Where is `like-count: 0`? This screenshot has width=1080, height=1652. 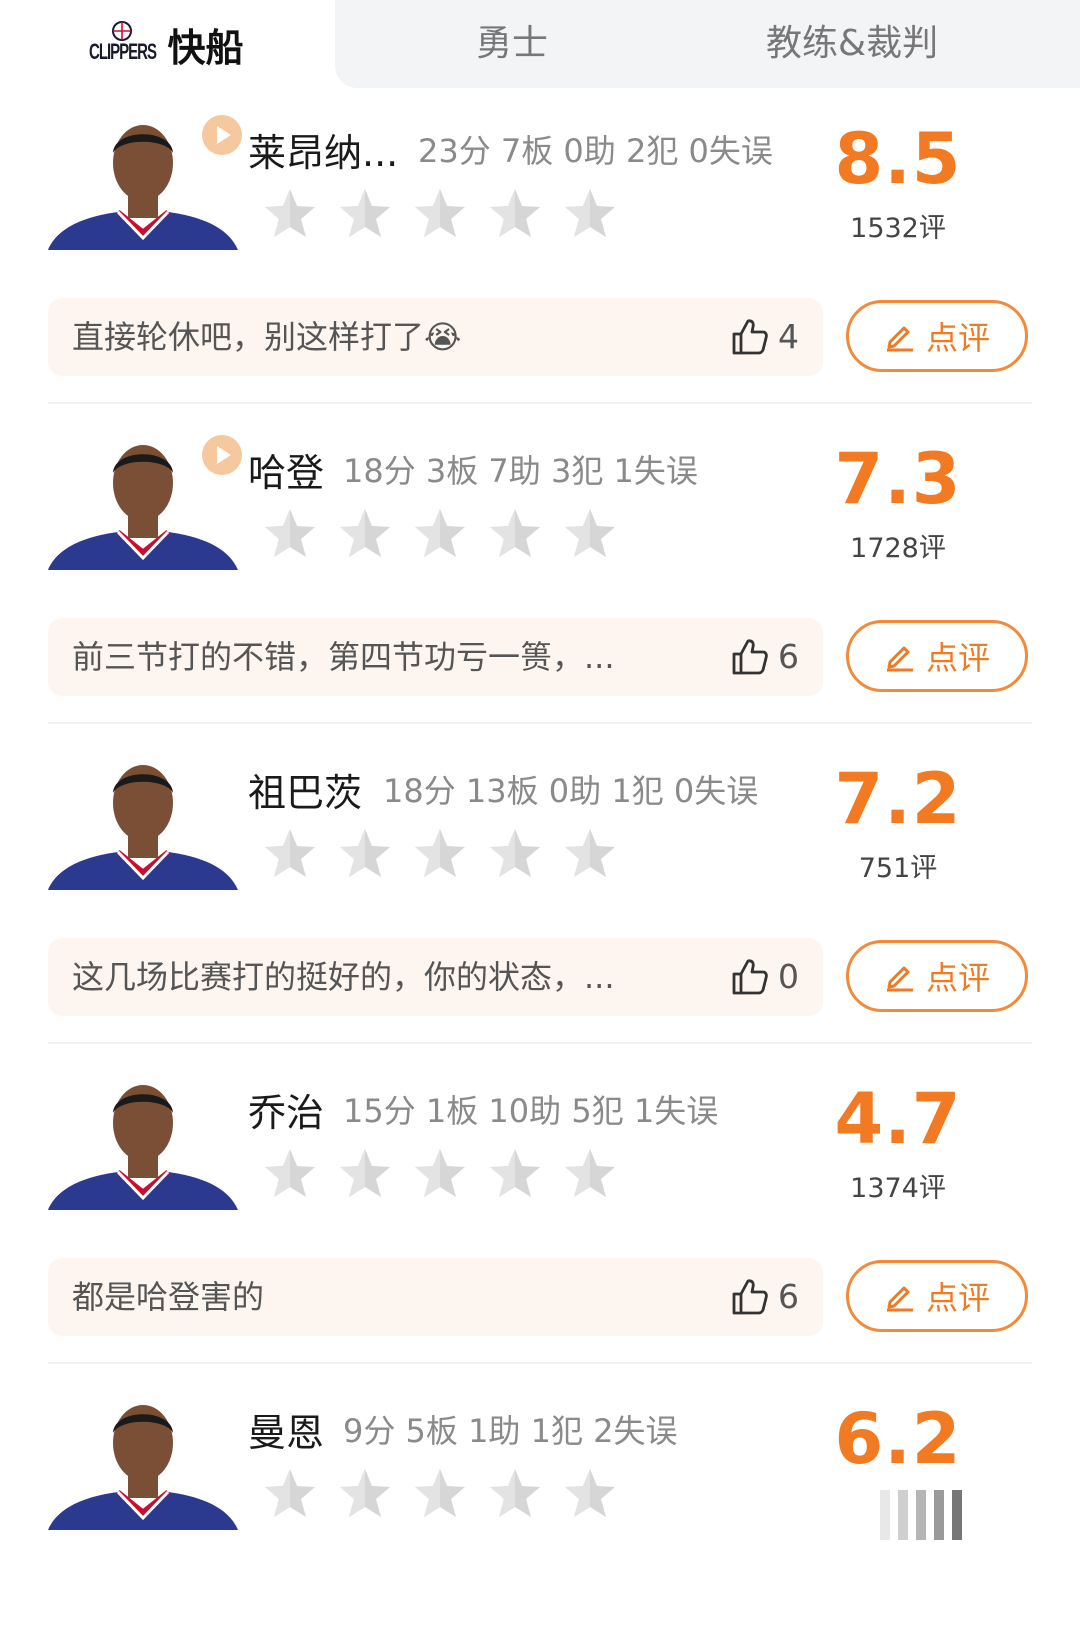
like-count: 0 is located at coordinates (788, 976).